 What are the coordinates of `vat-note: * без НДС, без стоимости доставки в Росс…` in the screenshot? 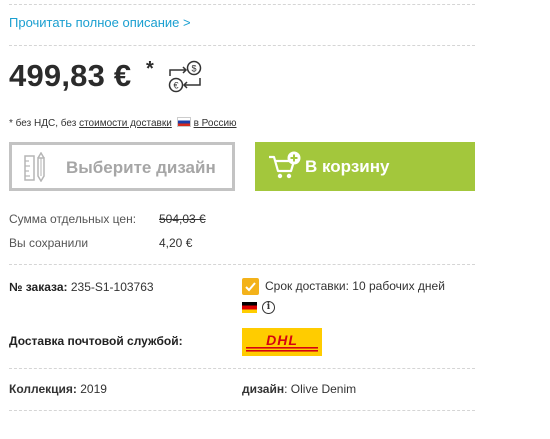 It's located at (123, 123).